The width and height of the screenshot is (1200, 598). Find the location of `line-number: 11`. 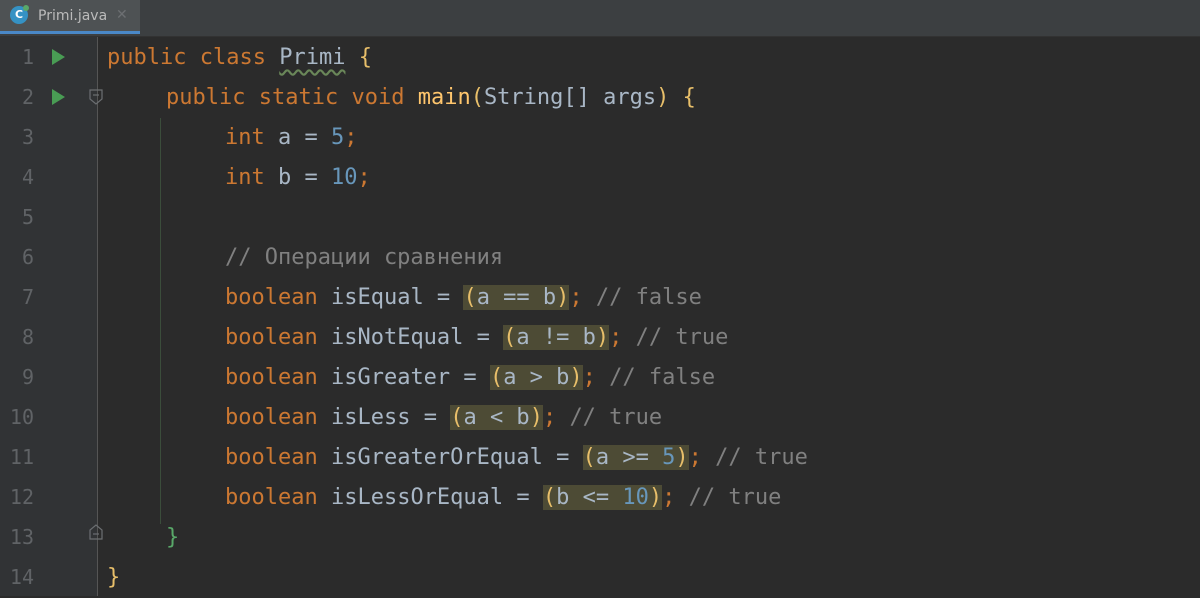

line-number: 11 is located at coordinates (21, 457).